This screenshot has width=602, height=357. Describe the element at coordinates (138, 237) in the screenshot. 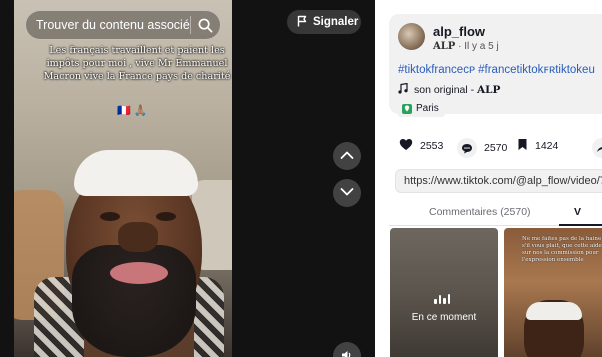

I see `video-scene-nose` at that location.